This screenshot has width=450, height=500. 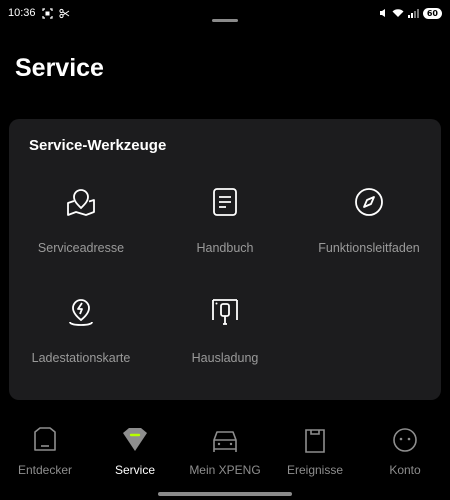 I want to click on page-title: Service, so click(x=59, y=68).